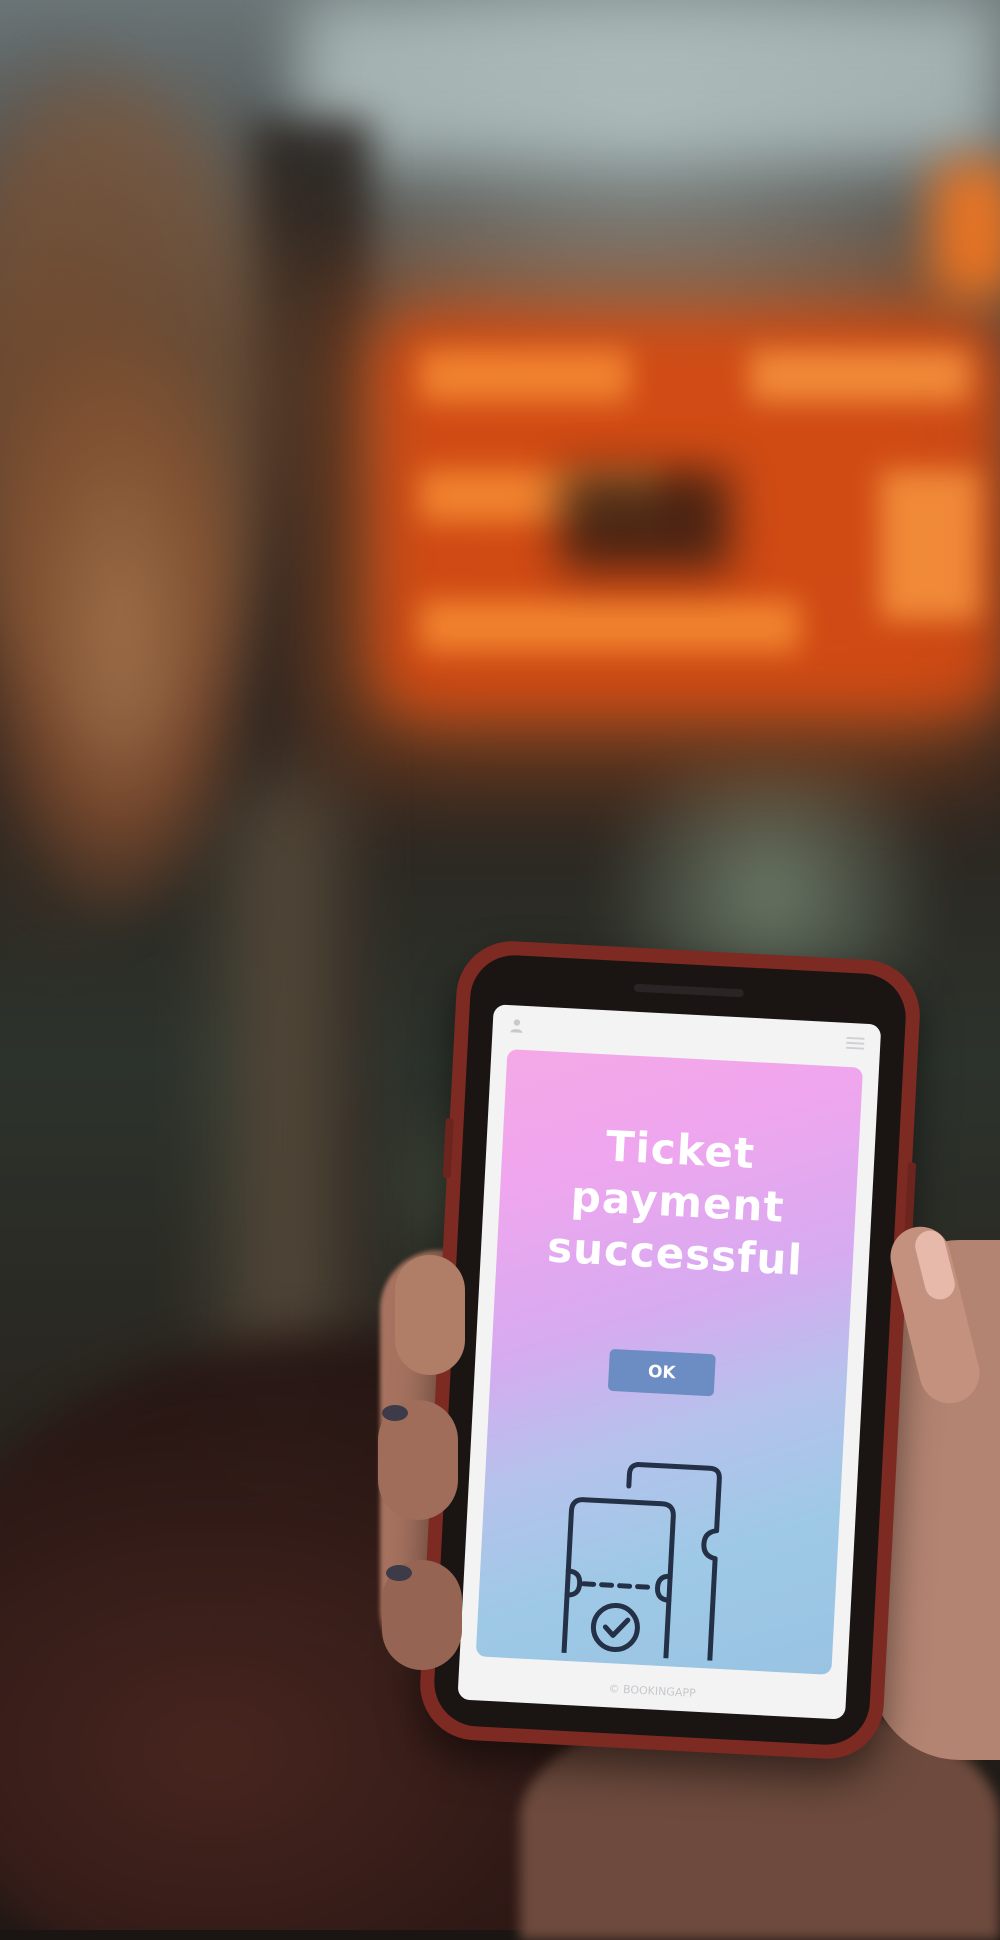 This screenshot has height=1940, width=1000. What do you see at coordinates (688, 990) in the screenshot?
I see `speaker-notch` at bounding box center [688, 990].